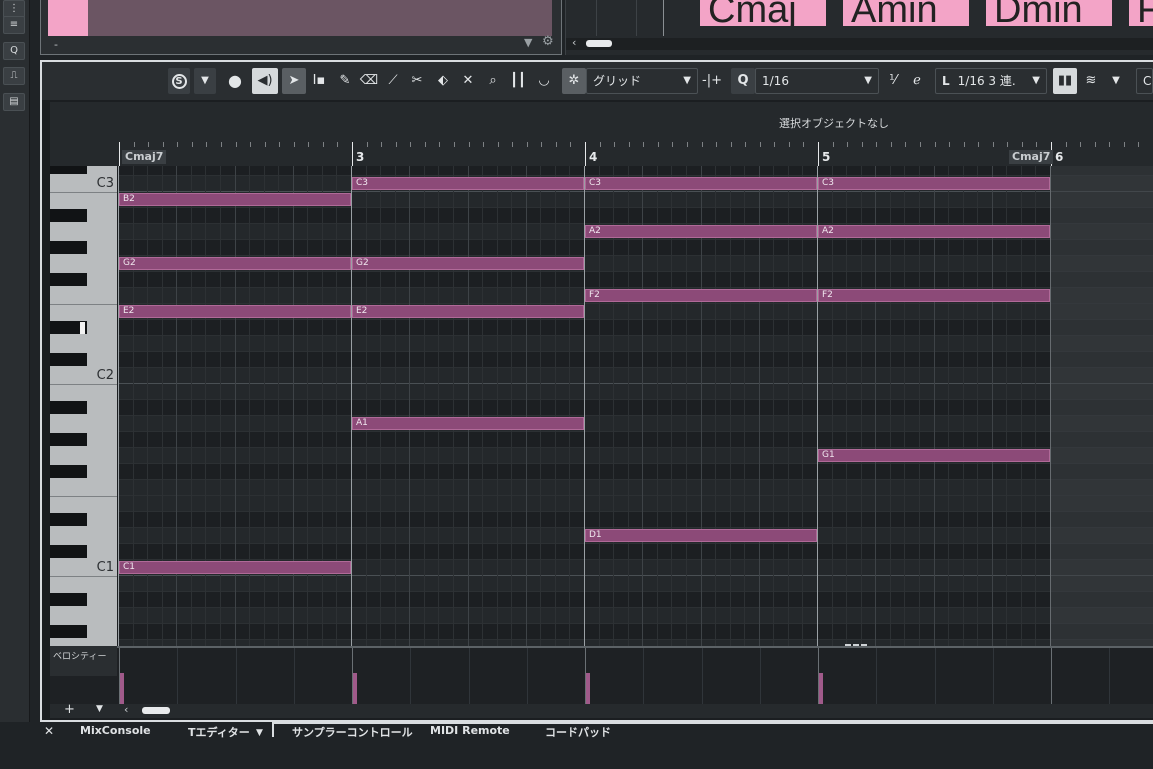  I want to click on layers-icon: ≋, so click(1091, 81).